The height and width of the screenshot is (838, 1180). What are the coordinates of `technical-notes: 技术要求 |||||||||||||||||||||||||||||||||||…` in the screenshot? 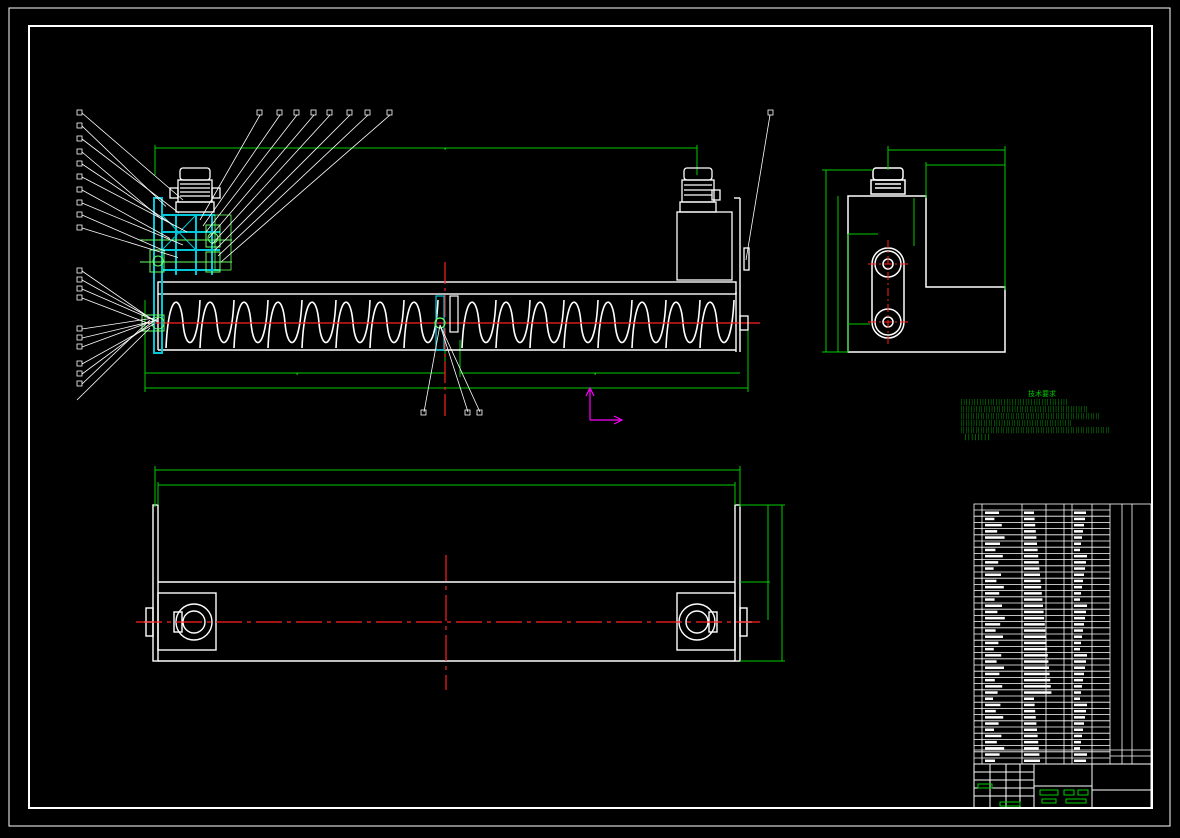 It's located at (1035, 415).